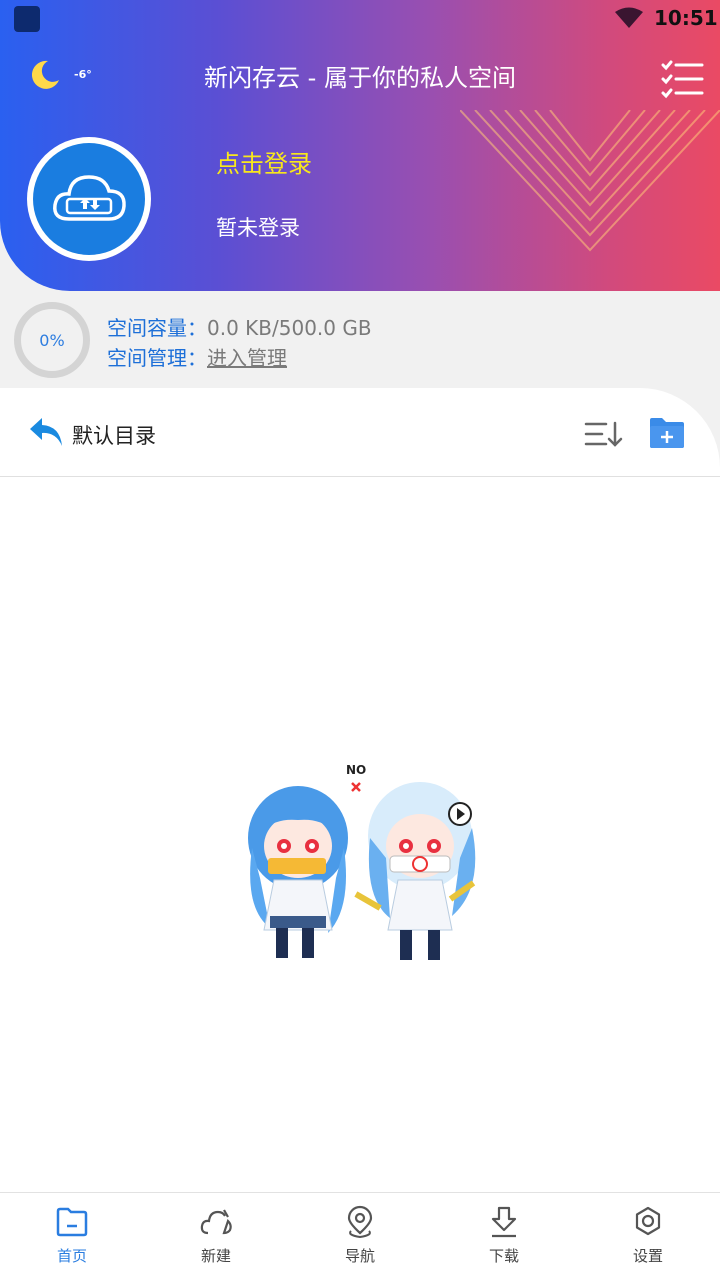  Describe the element at coordinates (667, 433) in the screenshot. I see `new-folder-icon` at that location.